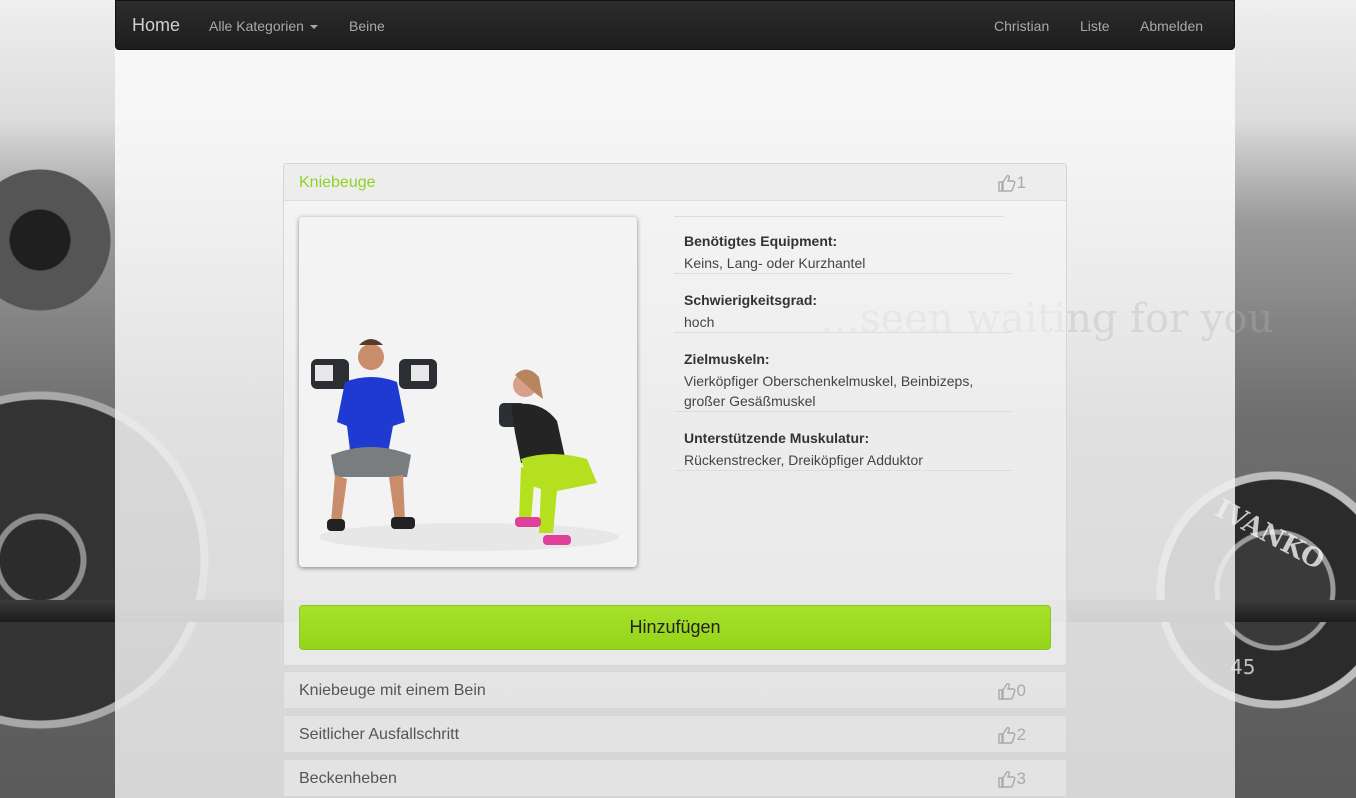 This screenshot has width=1356, height=798. I want to click on likes-count: 3, so click(1021, 778).